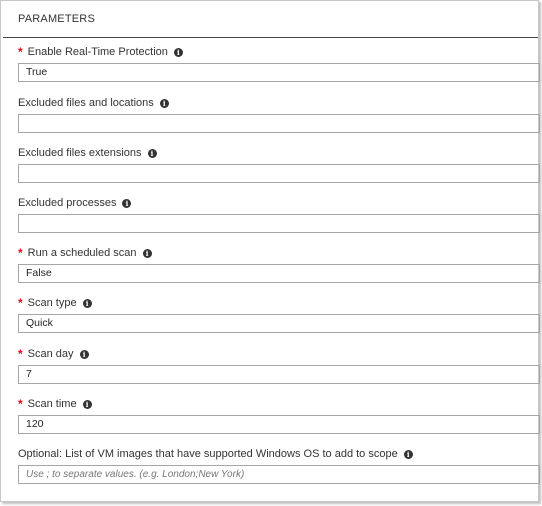 The image size is (542, 506). Describe the element at coordinates (50, 354) in the screenshot. I see `field-label: Scan day` at that location.